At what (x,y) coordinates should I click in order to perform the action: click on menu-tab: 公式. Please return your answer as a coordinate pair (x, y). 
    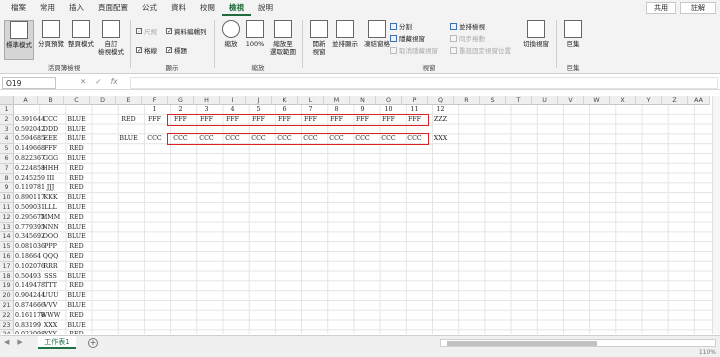
    Looking at the image, I should click on (149, 8).